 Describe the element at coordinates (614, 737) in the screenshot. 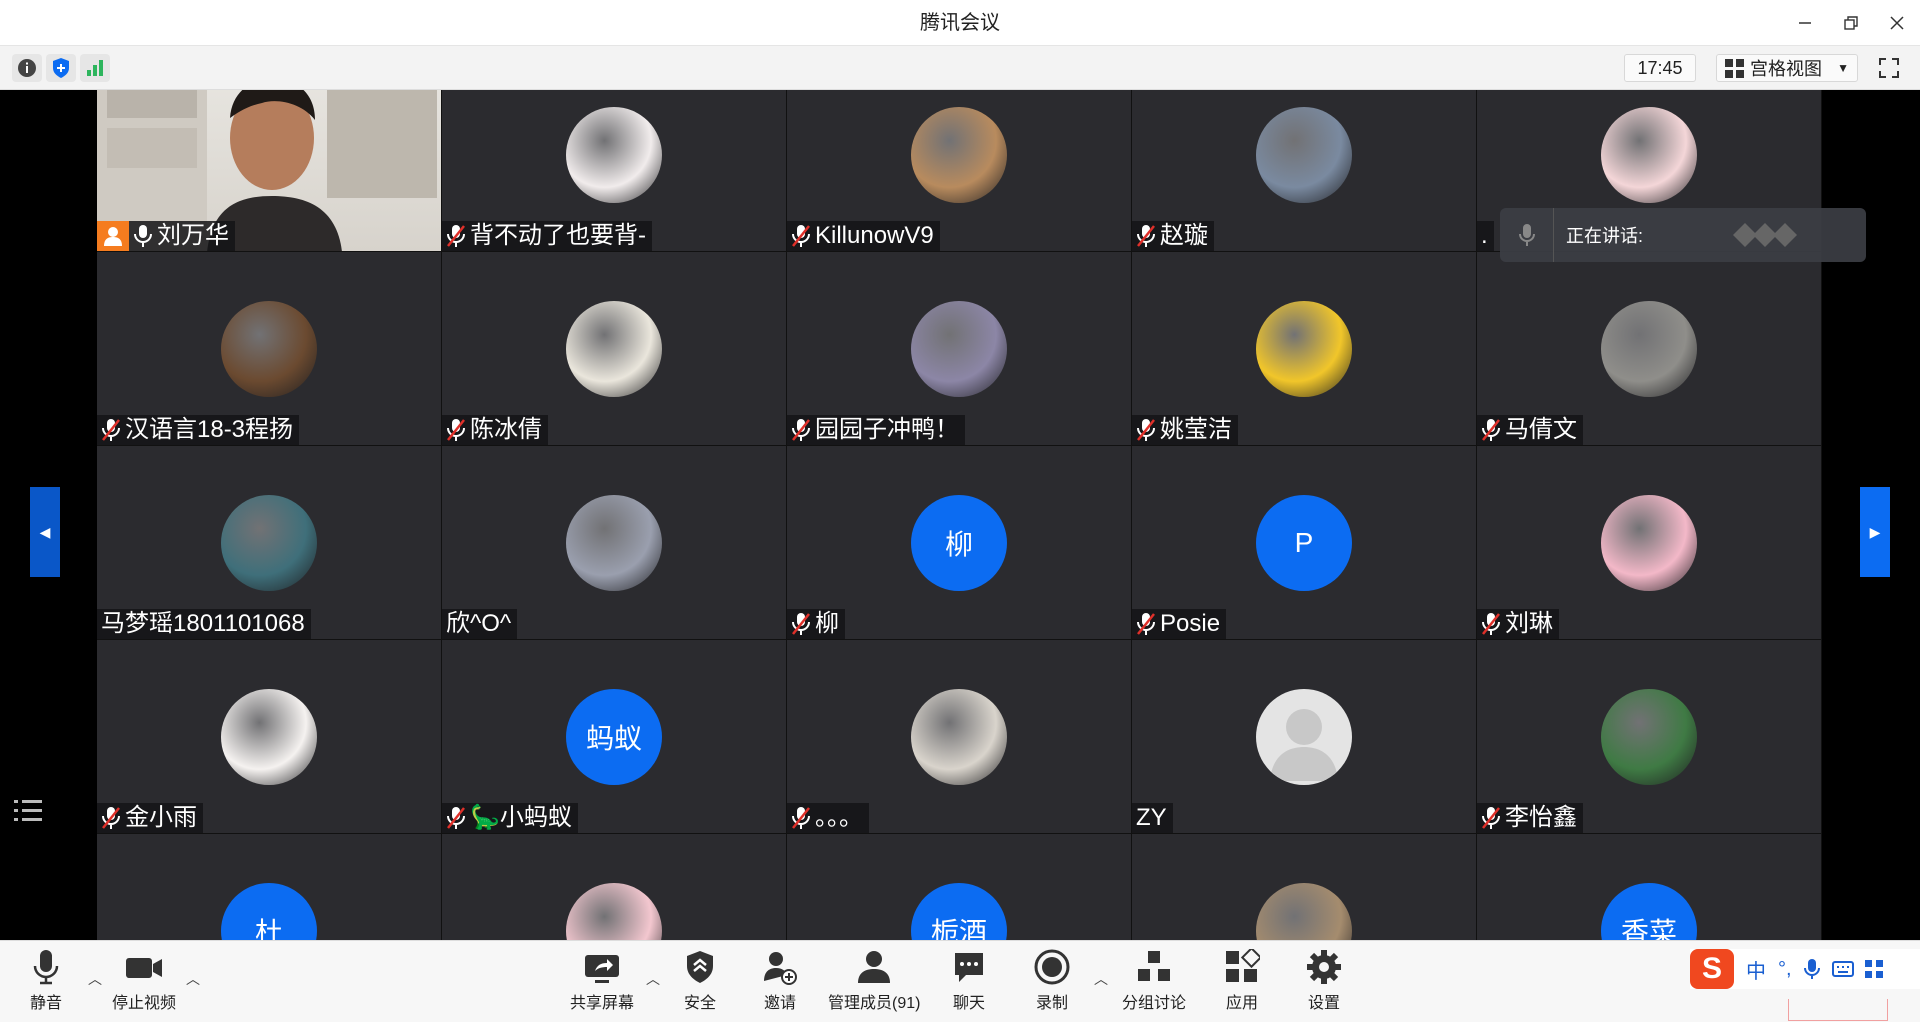

I see `participant-tile: 蚂蚁 🦕小蚂蚁` at that location.